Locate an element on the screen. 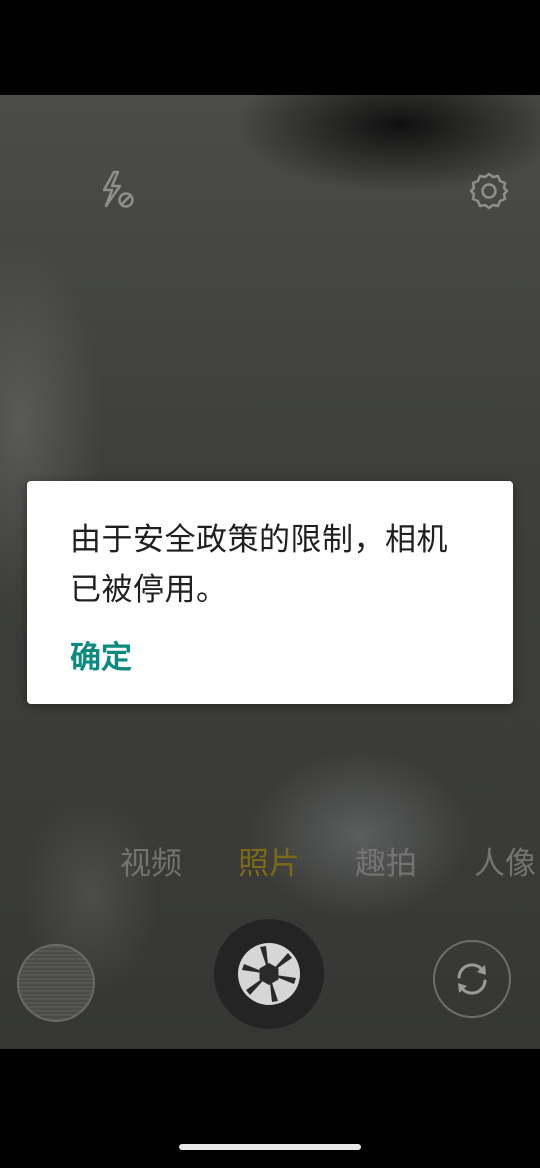 The width and height of the screenshot is (540, 1168). settings-button is located at coordinates (489, 191).